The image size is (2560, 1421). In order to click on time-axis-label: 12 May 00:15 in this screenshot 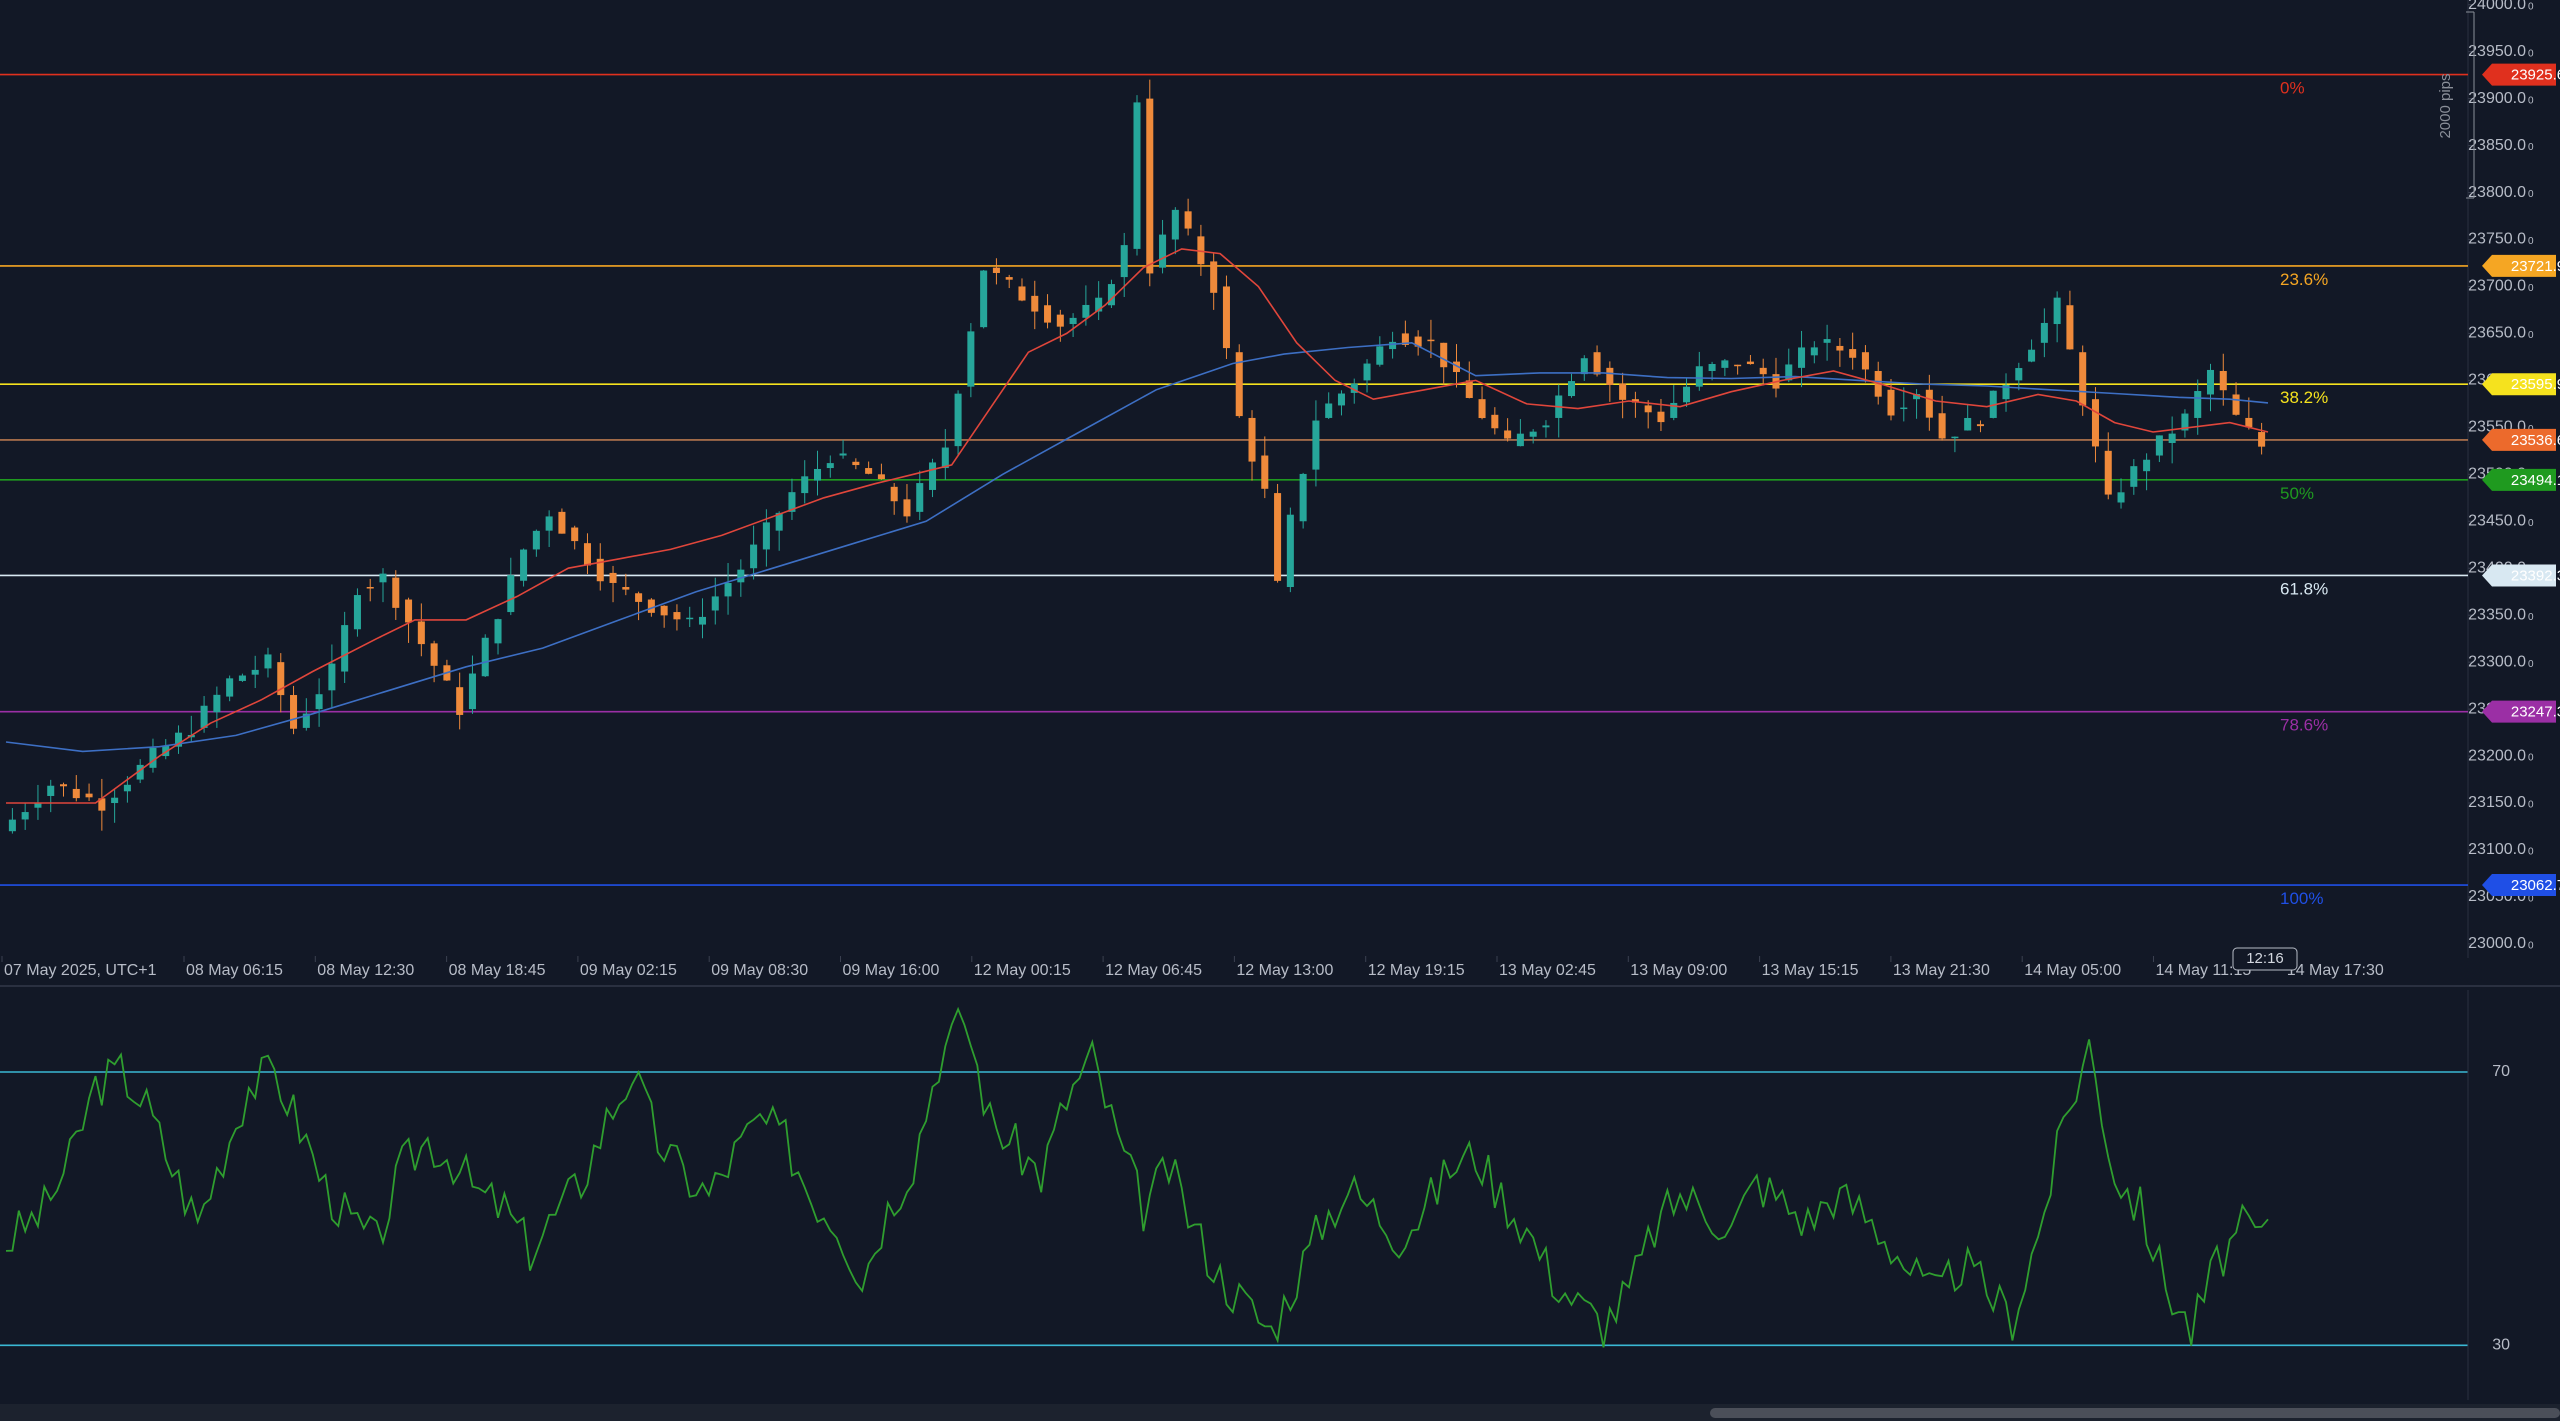, I will do `click(1022, 970)`.